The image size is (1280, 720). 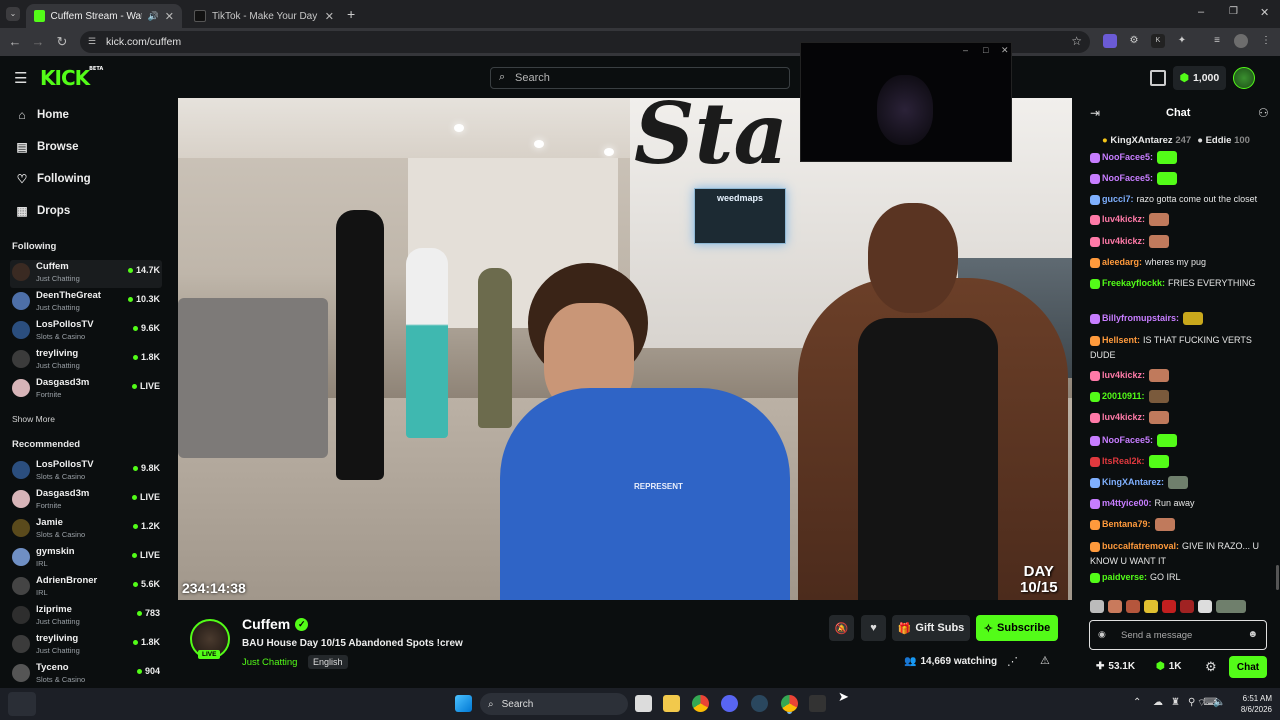 What do you see at coordinates (42, 115) in the screenshot?
I see `nav-home: ⌂ Home` at bounding box center [42, 115].